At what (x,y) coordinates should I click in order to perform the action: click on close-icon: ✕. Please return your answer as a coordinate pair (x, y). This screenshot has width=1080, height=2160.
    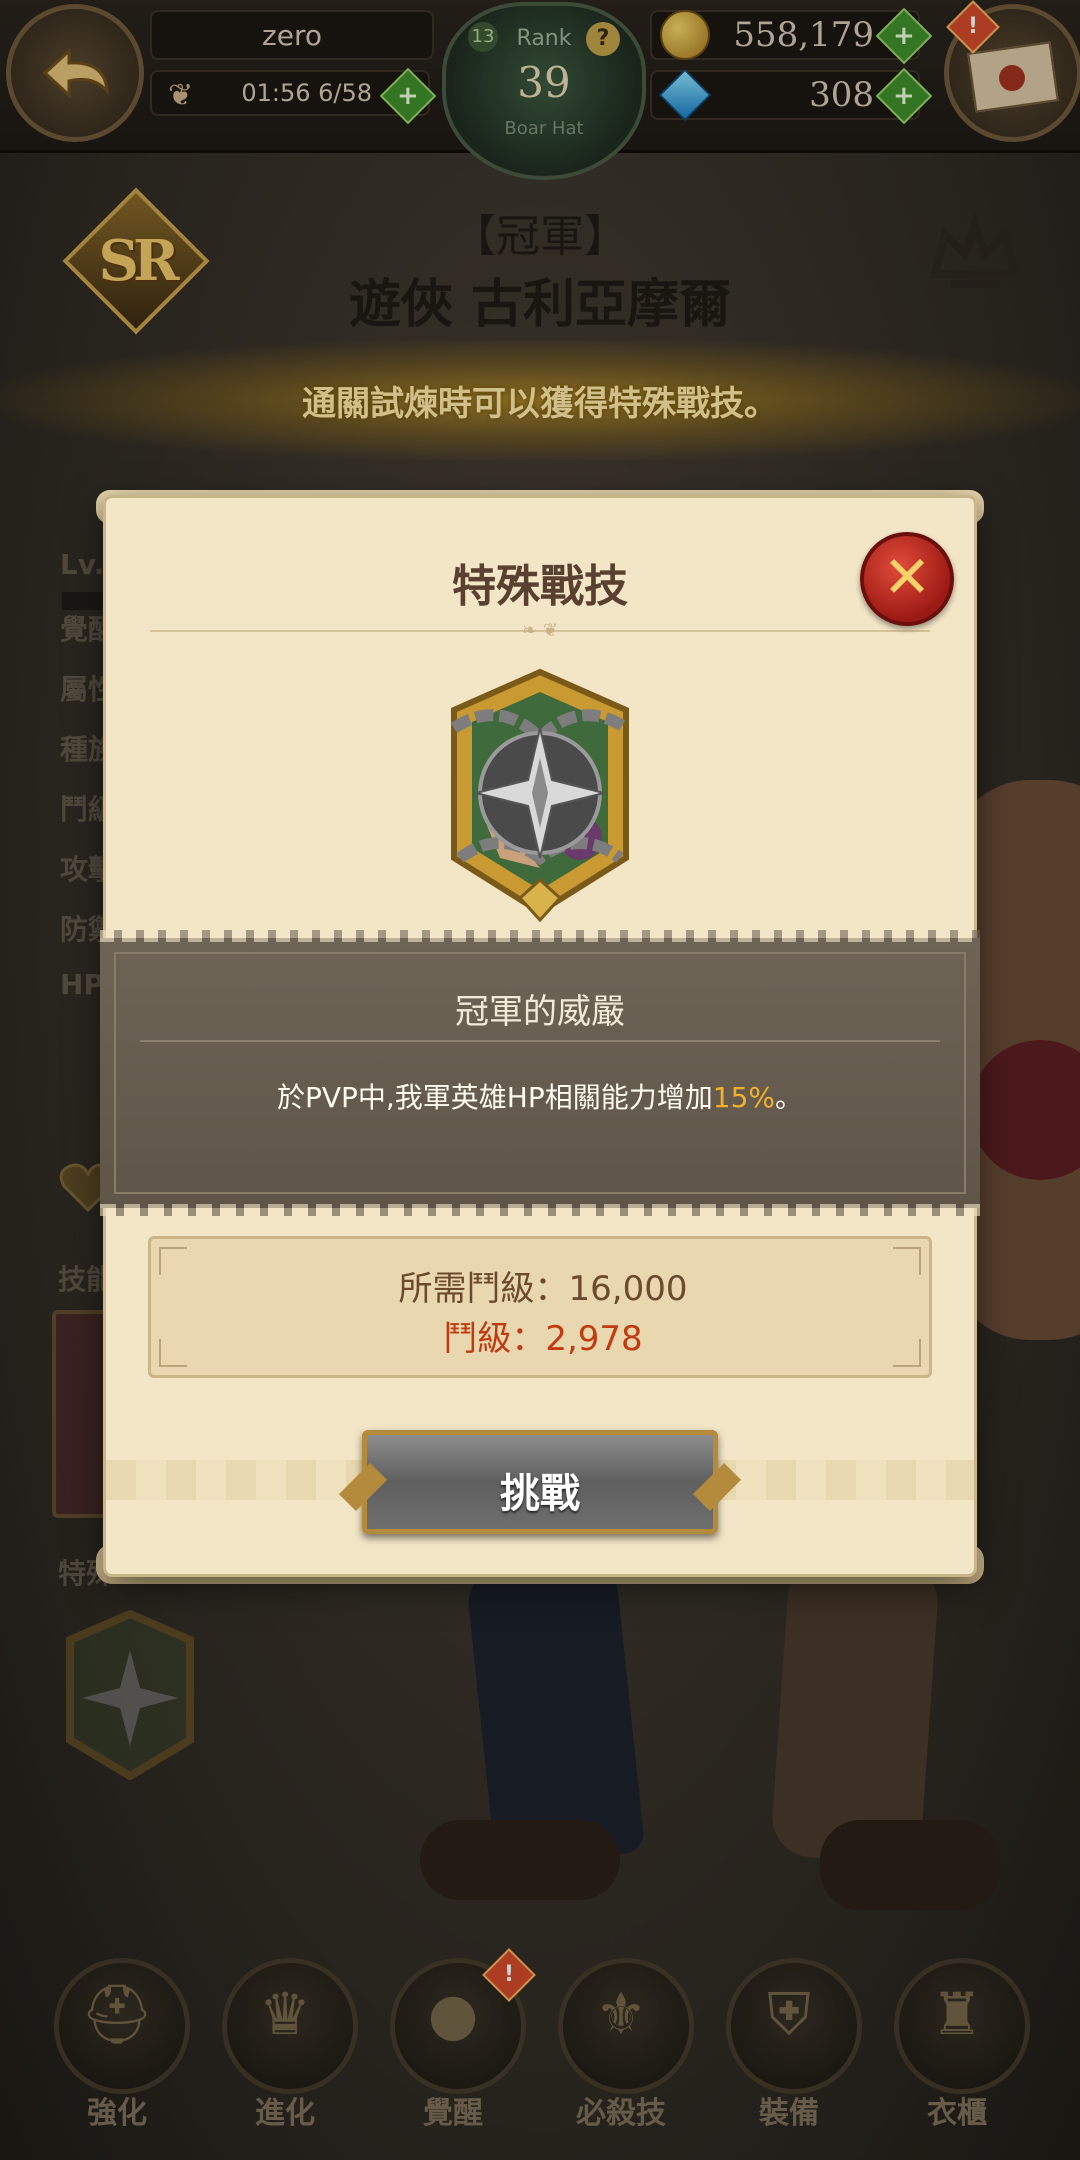
    Looking at the image, I should click on (907, 577).